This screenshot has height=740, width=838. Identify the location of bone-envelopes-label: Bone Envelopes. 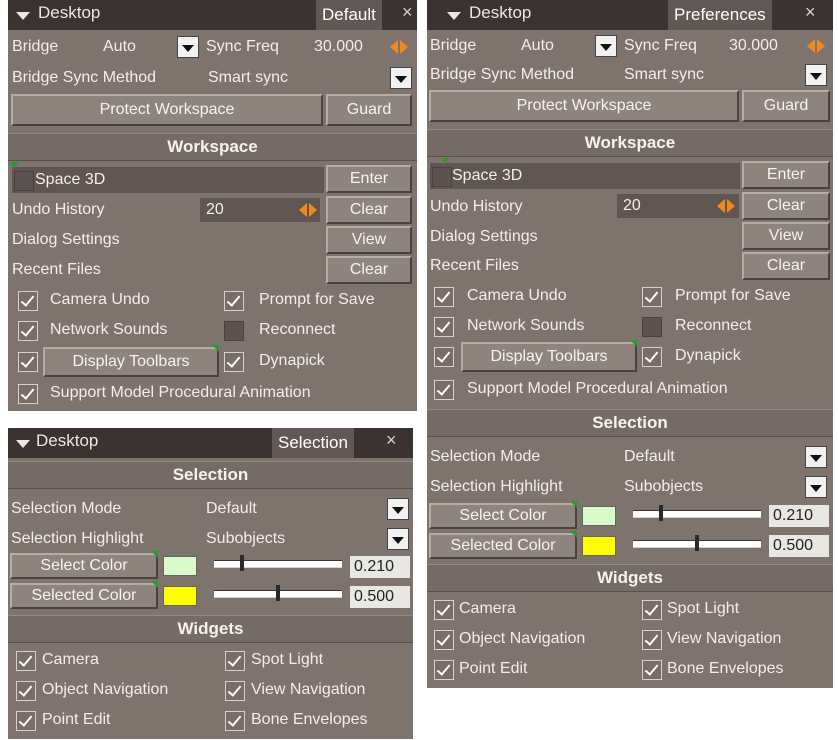
(725, 668).